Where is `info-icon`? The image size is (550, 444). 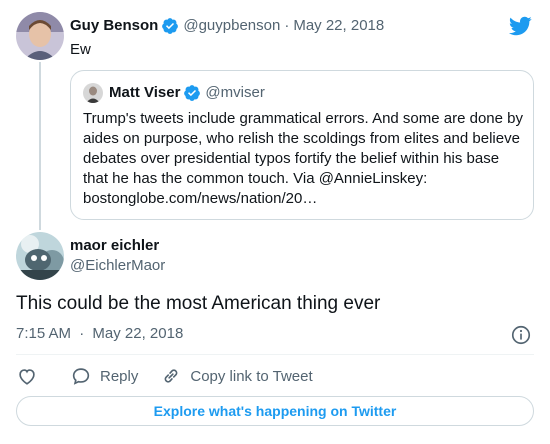 info-icon is located at coordinates (521, 335).